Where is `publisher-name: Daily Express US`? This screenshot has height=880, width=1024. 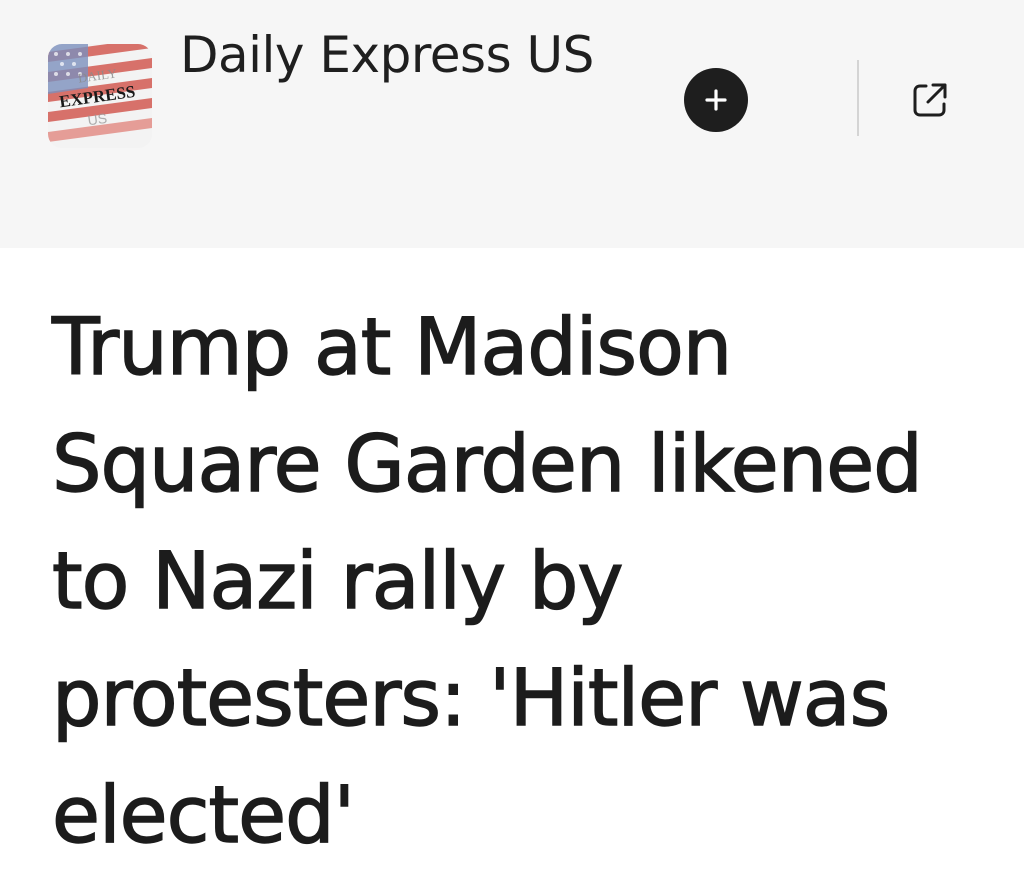
publisher-name: Daily Express US is located at coordinates (410, 55).